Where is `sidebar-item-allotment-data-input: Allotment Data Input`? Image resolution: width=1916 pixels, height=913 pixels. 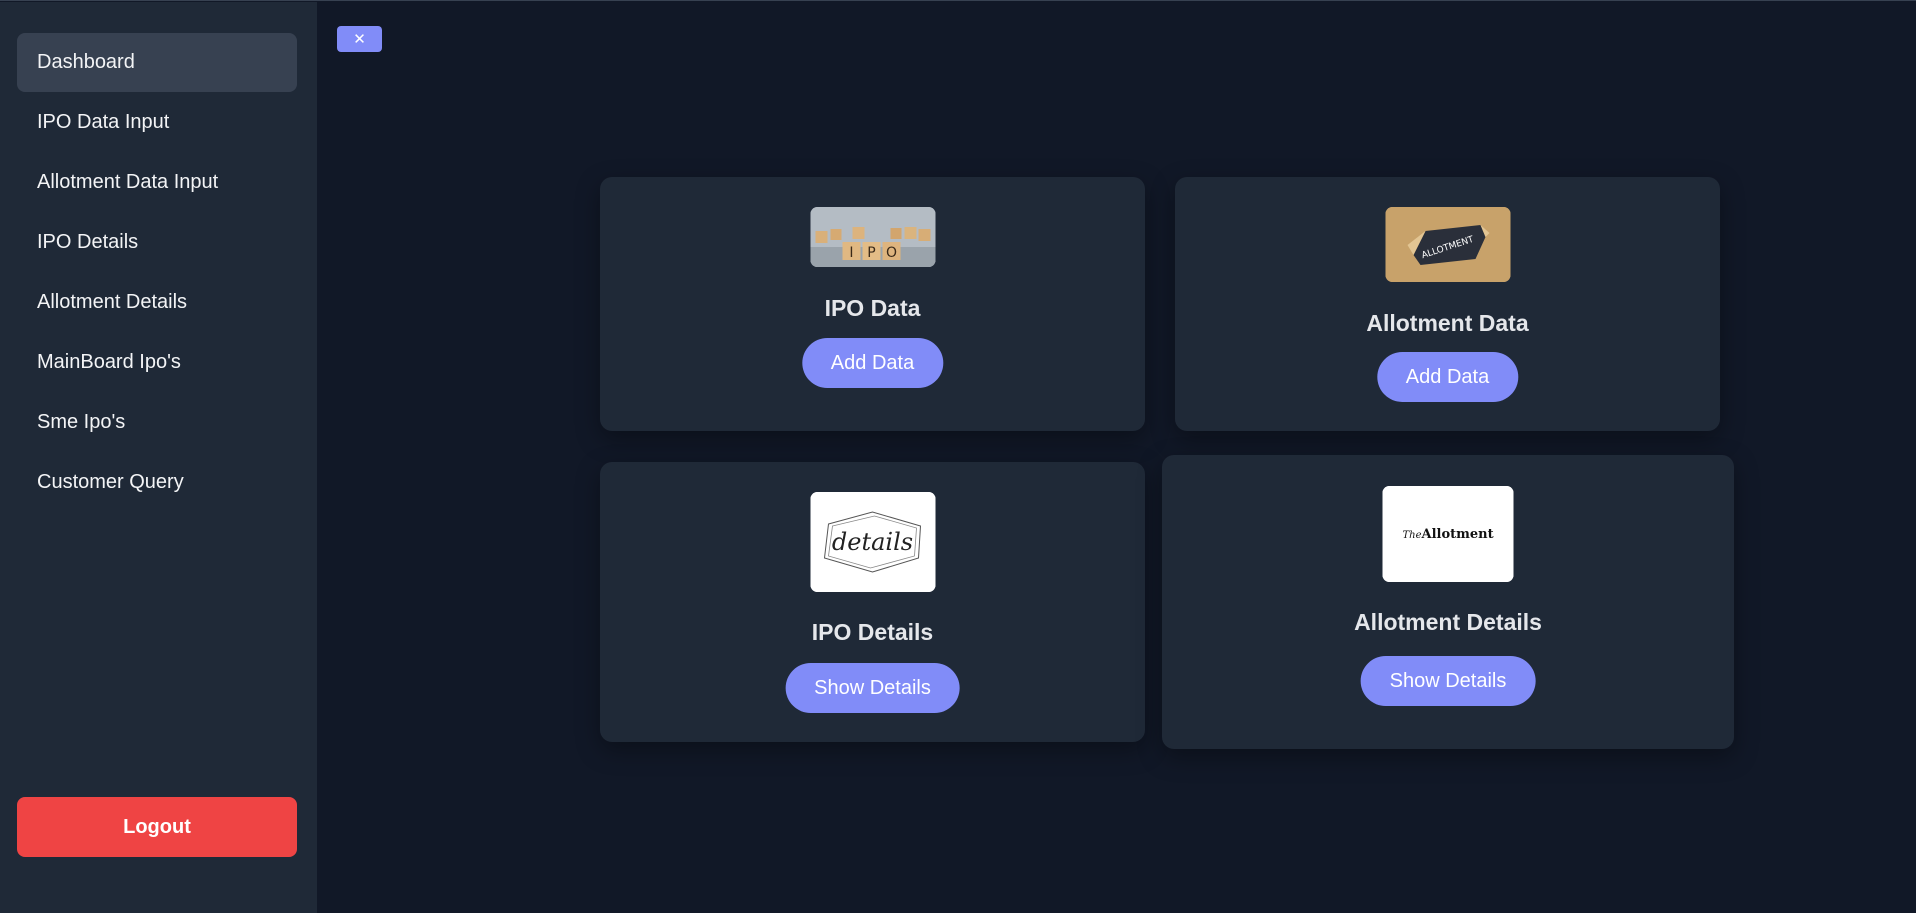
sidebar-item-allotment-data-input: Allotment Data Input is located at coordinates (157, 182).